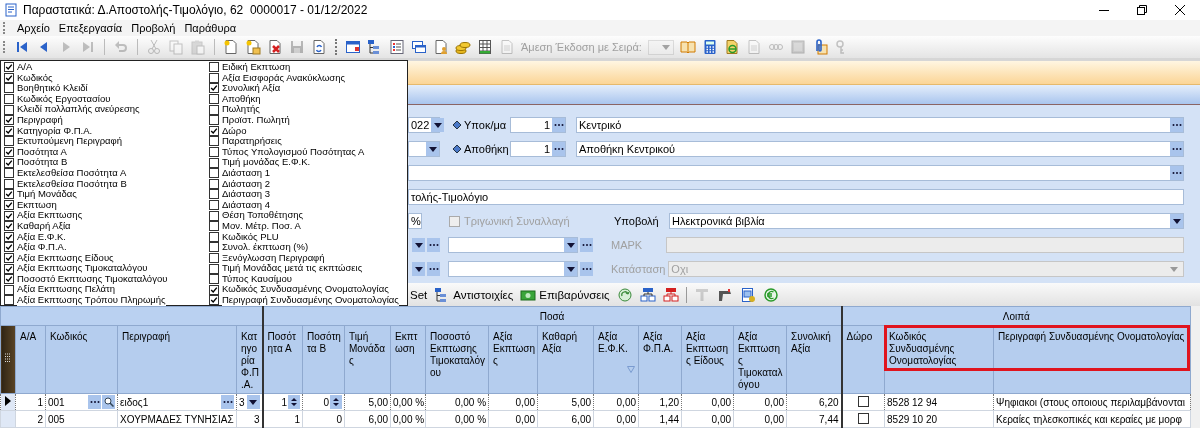 The width and height of the screenshot is (1200, 443). What do you see at coordinates (408, 359) in the screenshot?
I see `column-header: Εκπτωση` at bounding box center [408, 359].